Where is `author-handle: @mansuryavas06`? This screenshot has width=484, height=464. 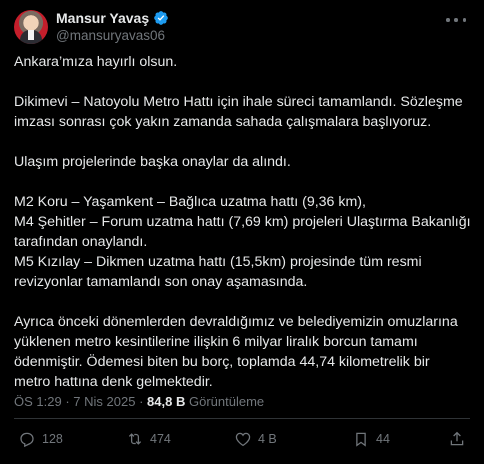 author-handle: @mansuryavas06 is located at coordinates (110, 35).